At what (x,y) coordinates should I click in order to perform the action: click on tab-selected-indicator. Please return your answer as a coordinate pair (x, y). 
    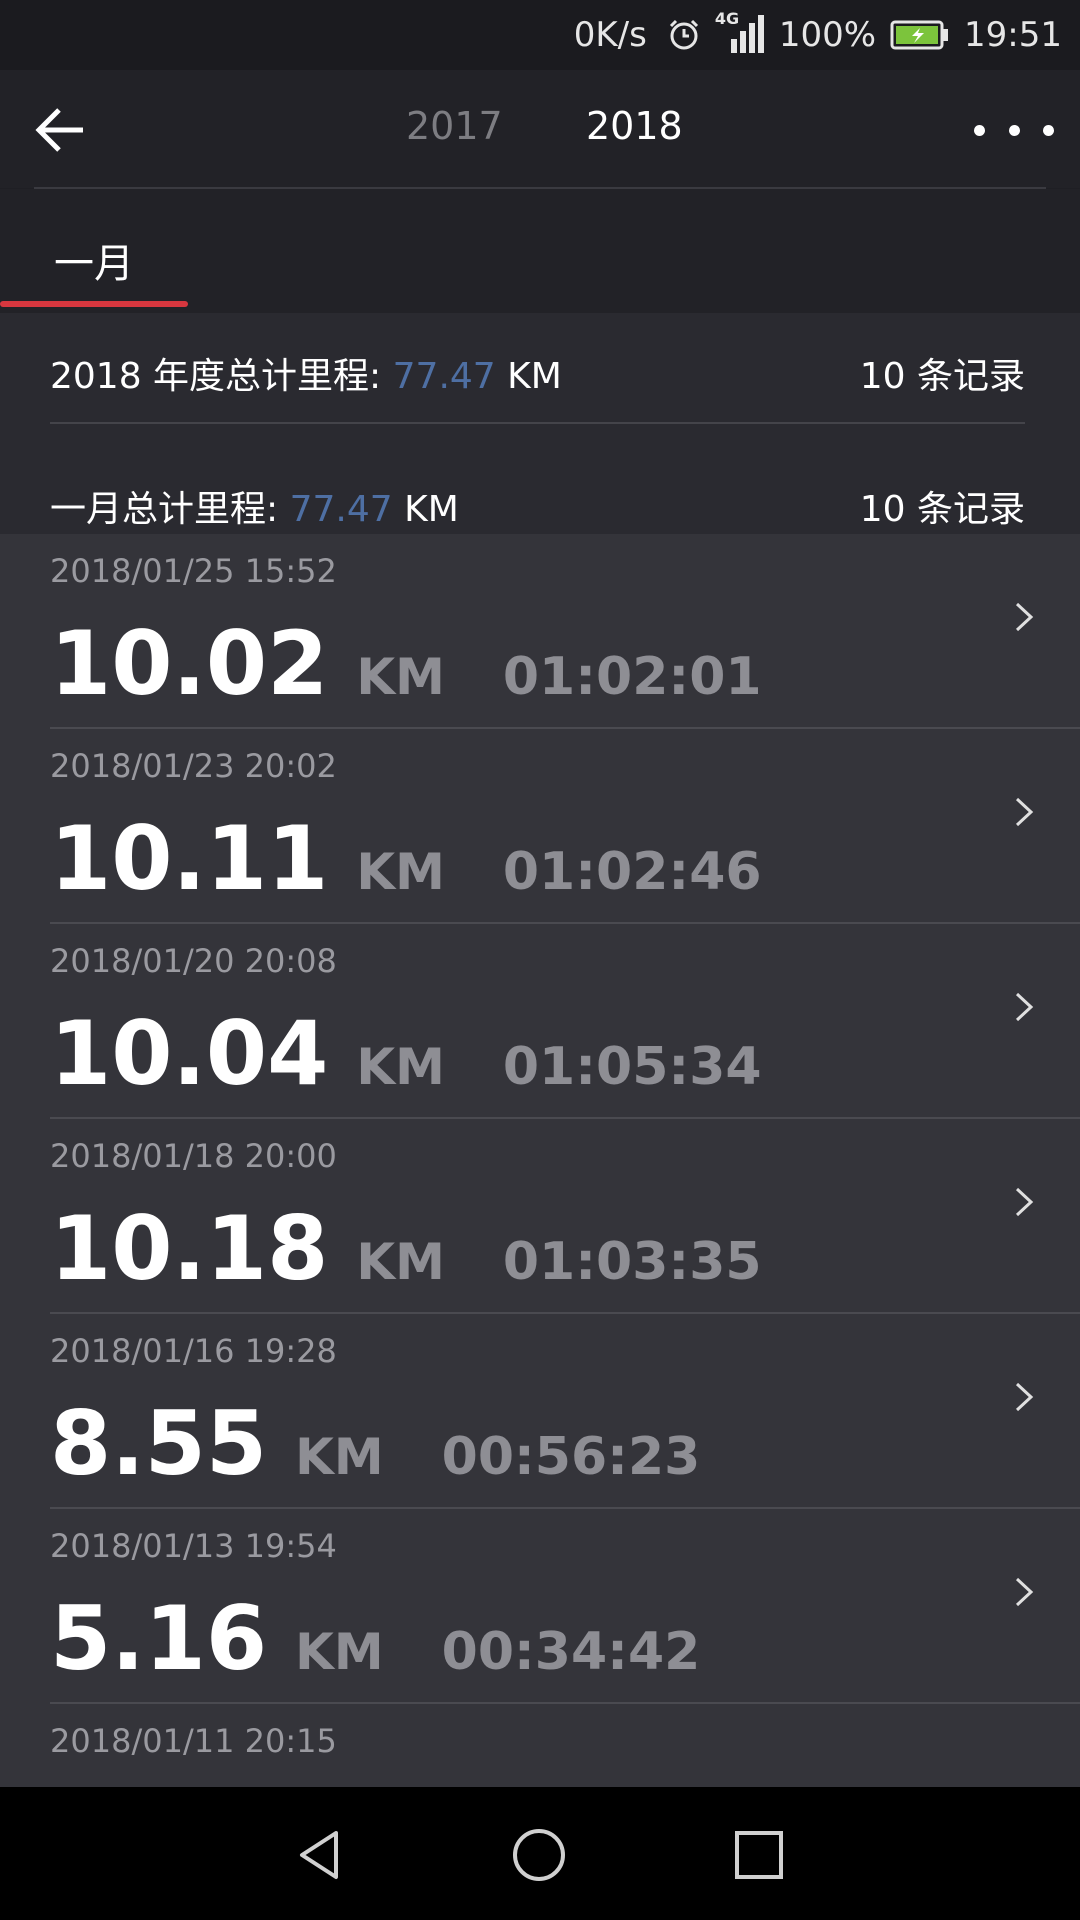
    Looking at the image, I should click on (94, 304).